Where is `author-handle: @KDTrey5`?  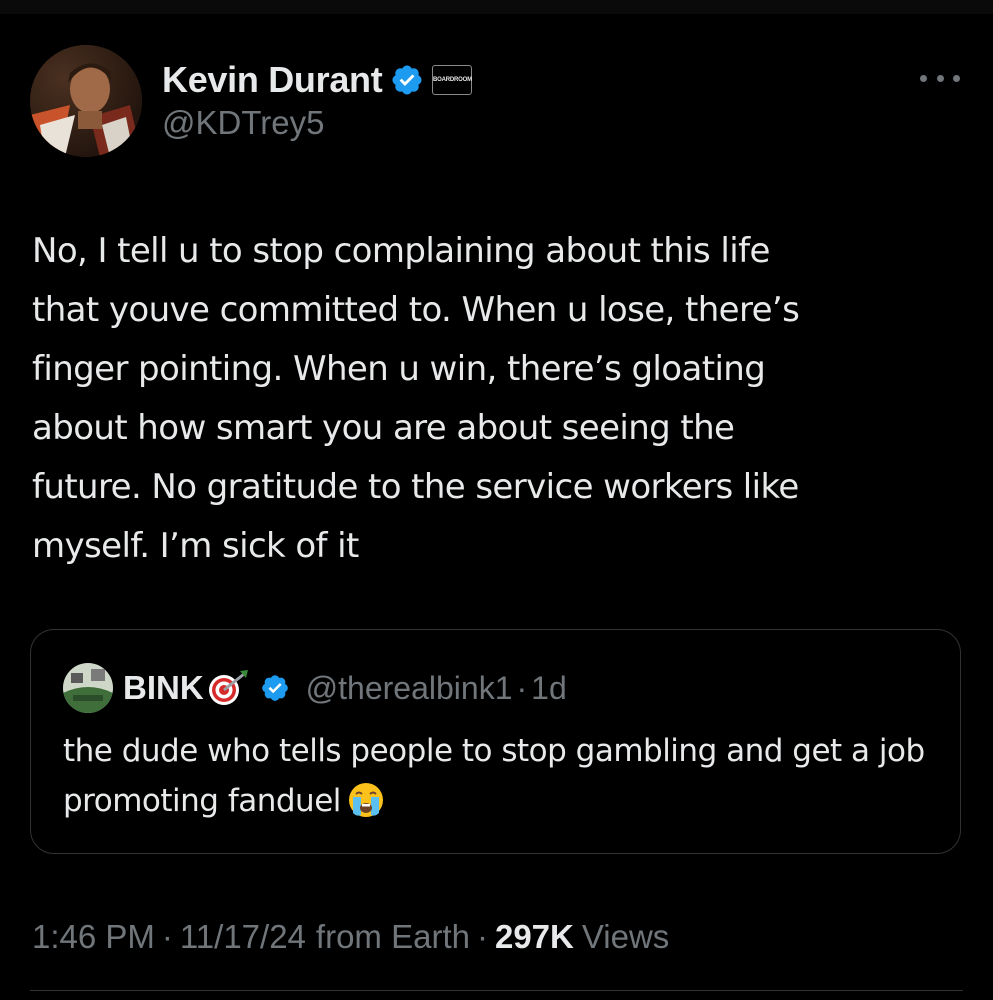
author-handle: @KDTrey5 is located at coordinates (243, 123).